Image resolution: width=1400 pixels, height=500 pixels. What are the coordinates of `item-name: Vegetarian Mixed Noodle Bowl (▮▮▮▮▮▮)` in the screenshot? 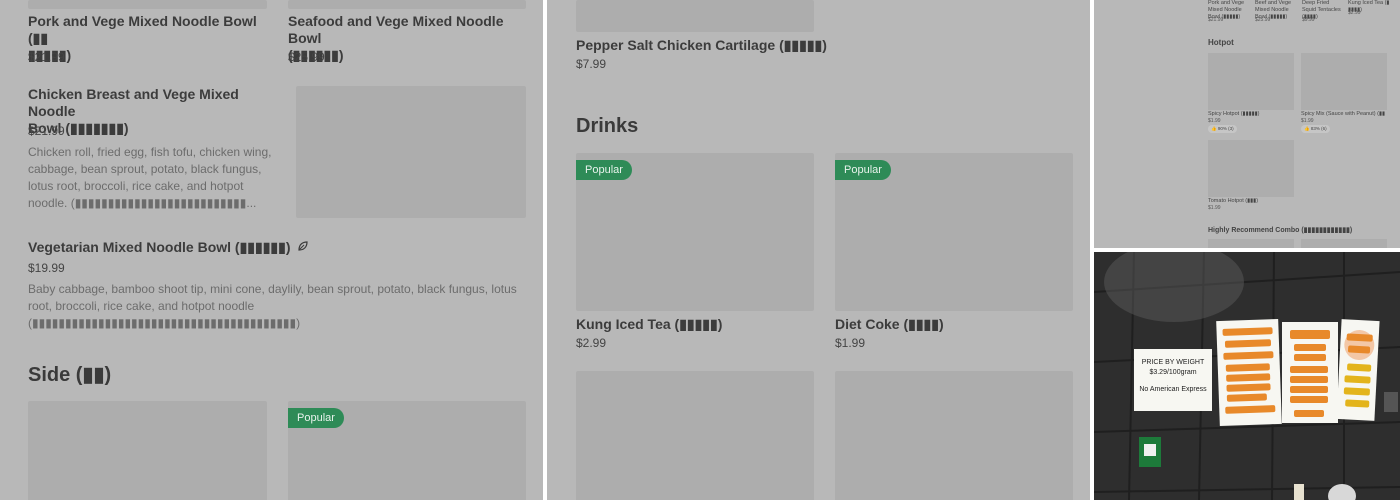 It's located at (159, 247).